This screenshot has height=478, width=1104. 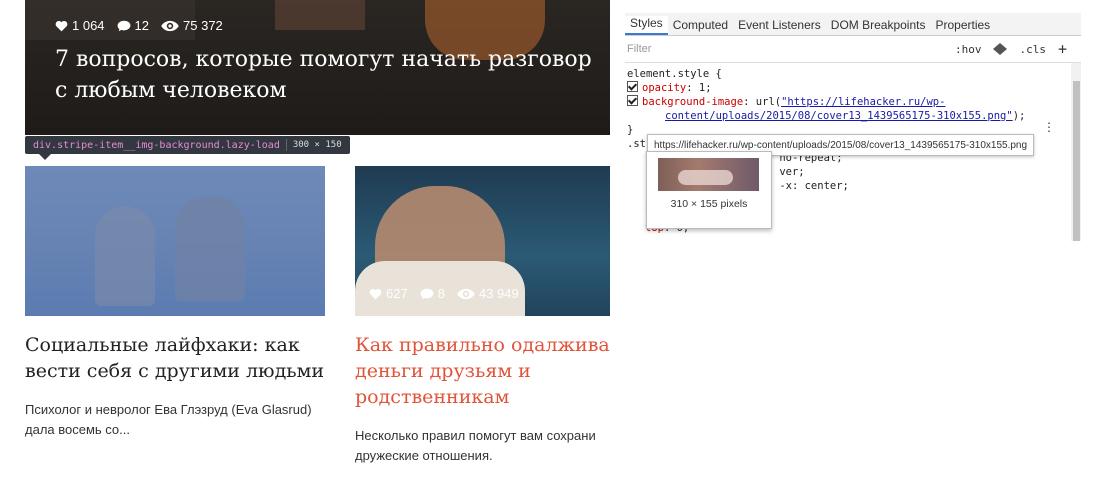 I want to click on color-format-icon, so click(x=1000, y=49).